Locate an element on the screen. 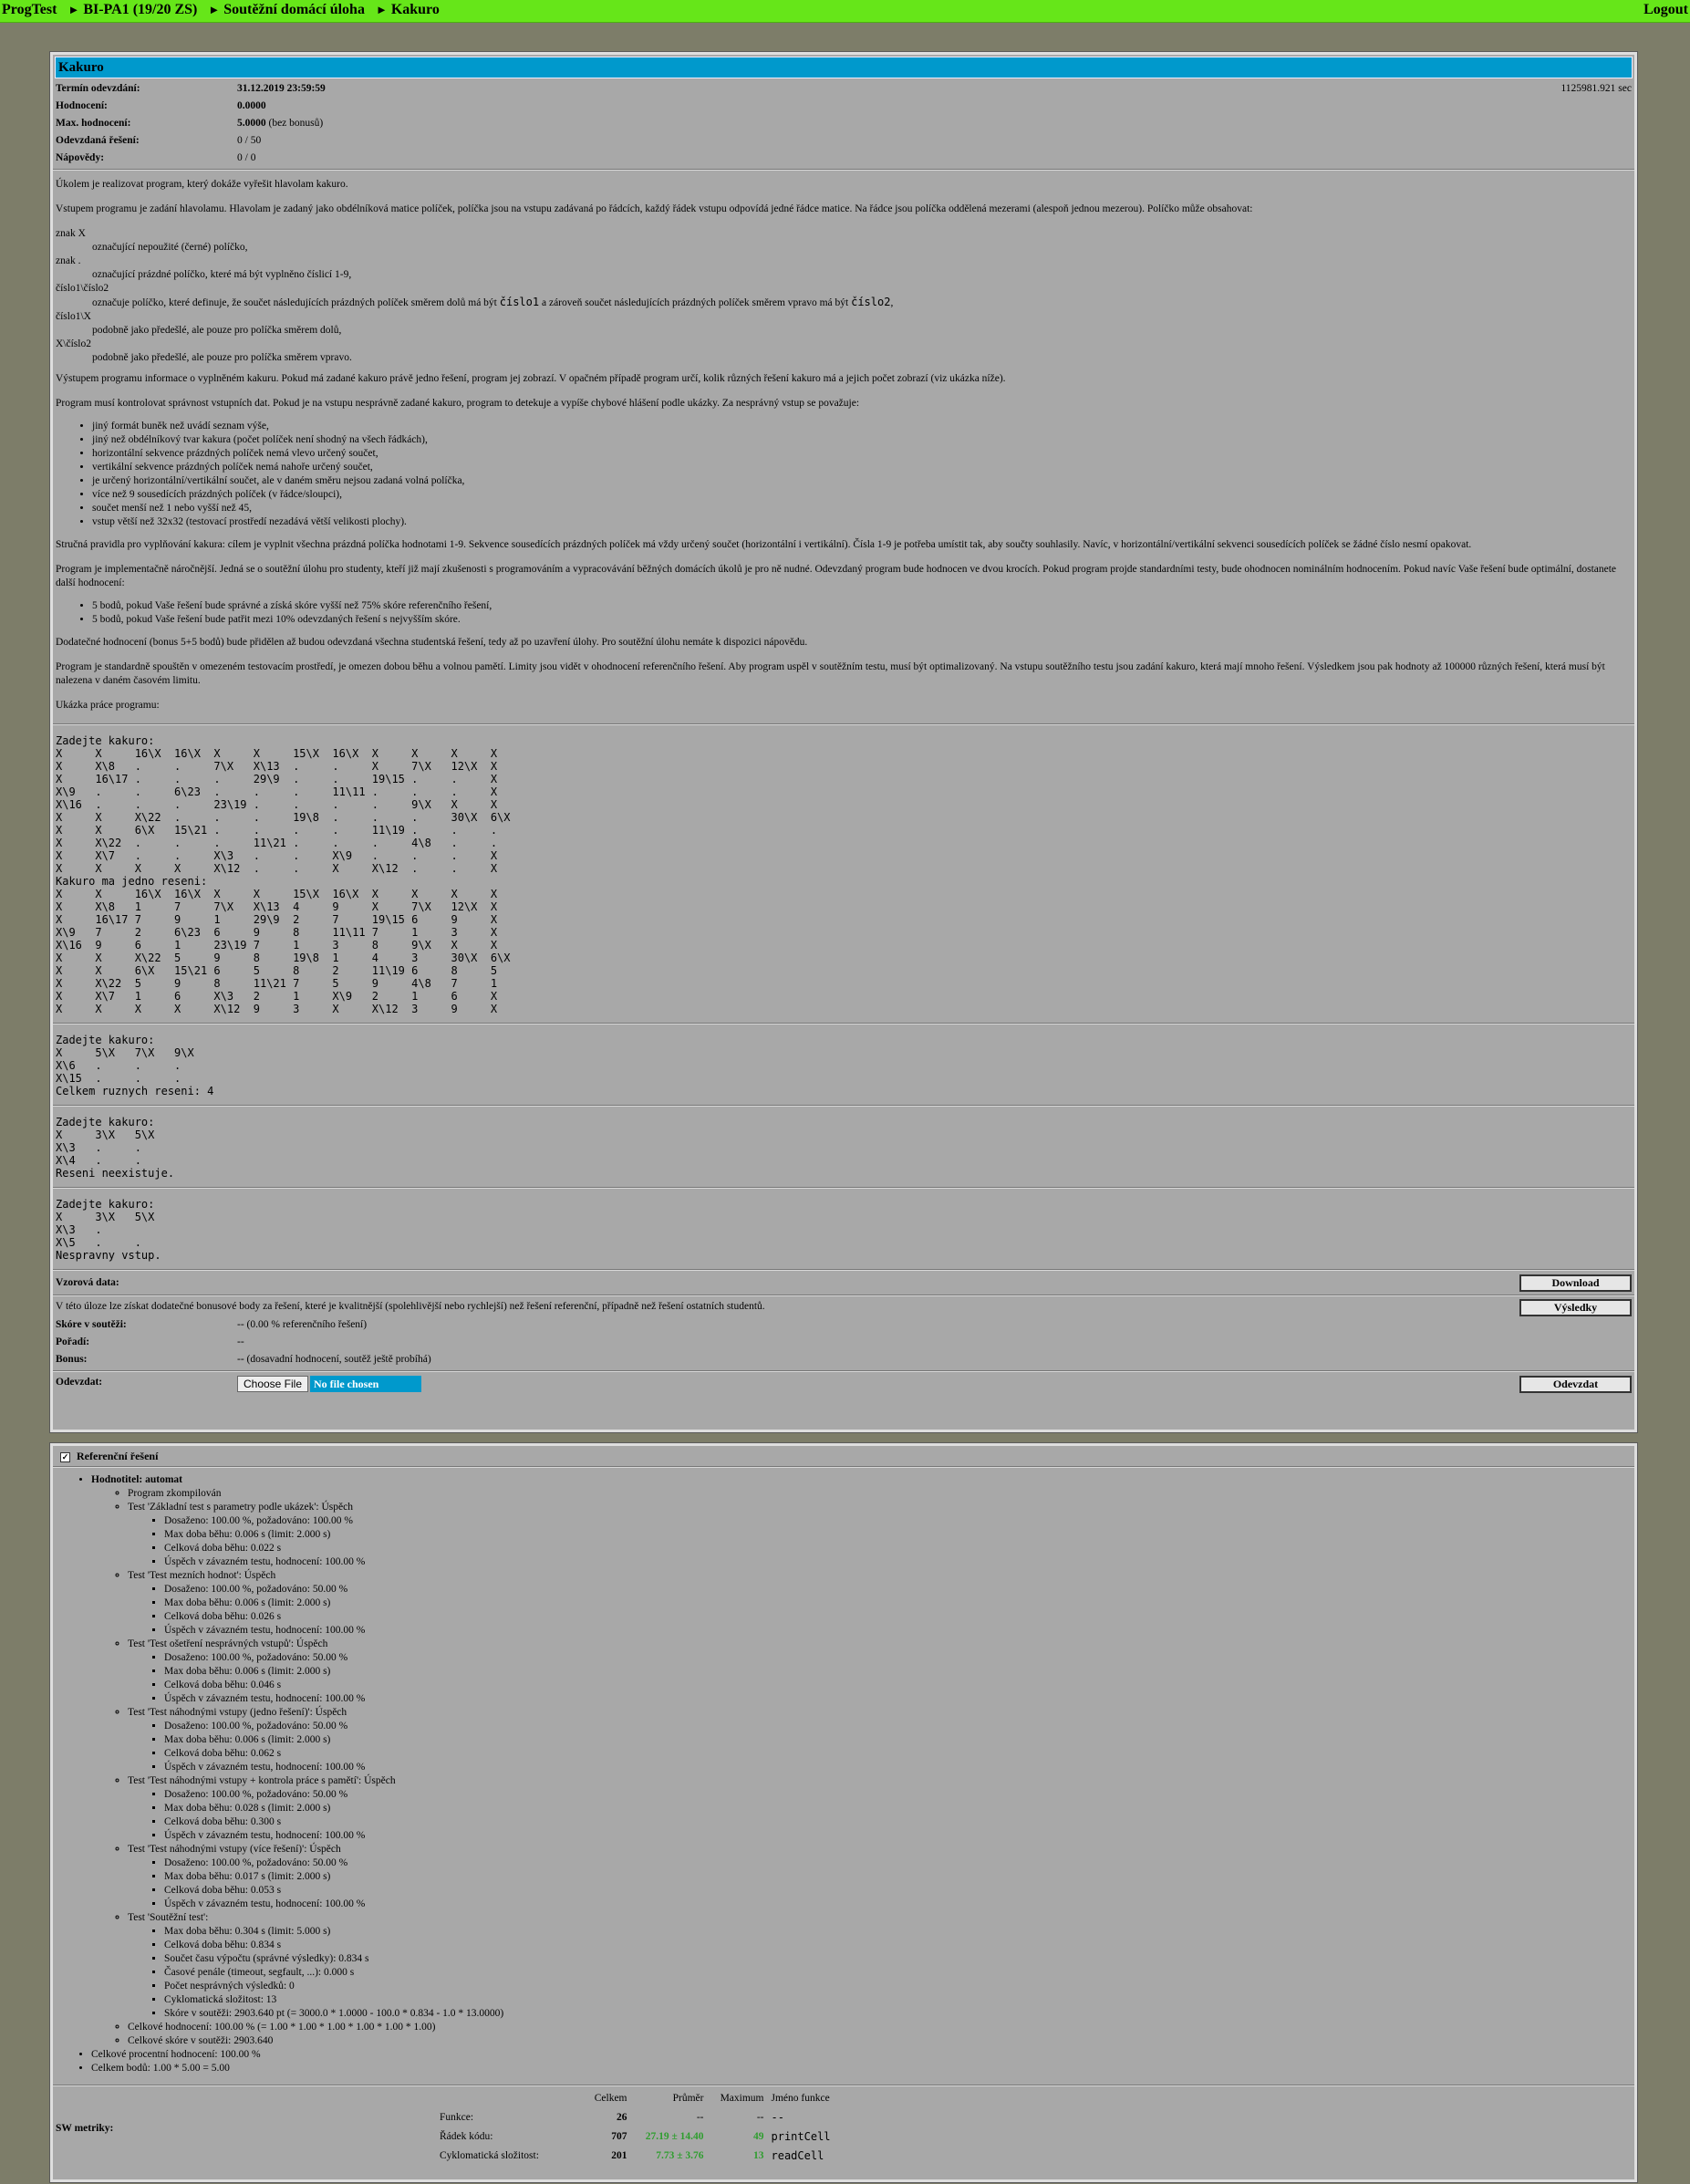  breadcrumb-course: BI-PA1 (19/20 ZS) is located at coordinates (140, 10).